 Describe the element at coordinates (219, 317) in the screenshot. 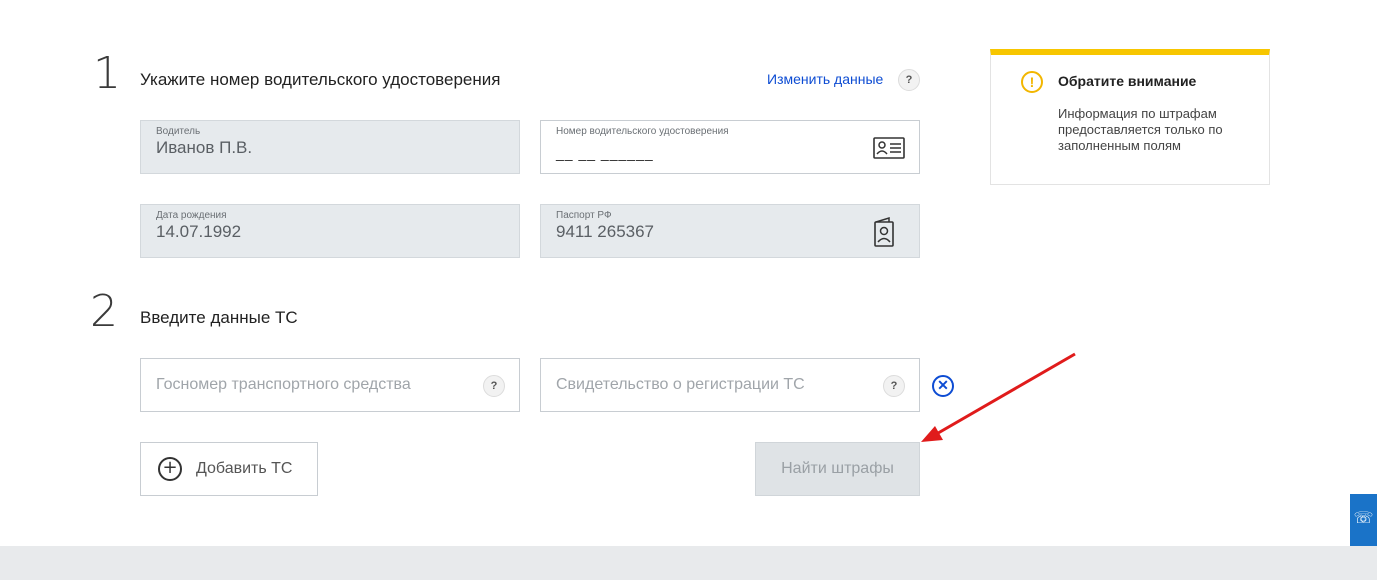

I see `step-2-title: Введите данные ТС` at that location.